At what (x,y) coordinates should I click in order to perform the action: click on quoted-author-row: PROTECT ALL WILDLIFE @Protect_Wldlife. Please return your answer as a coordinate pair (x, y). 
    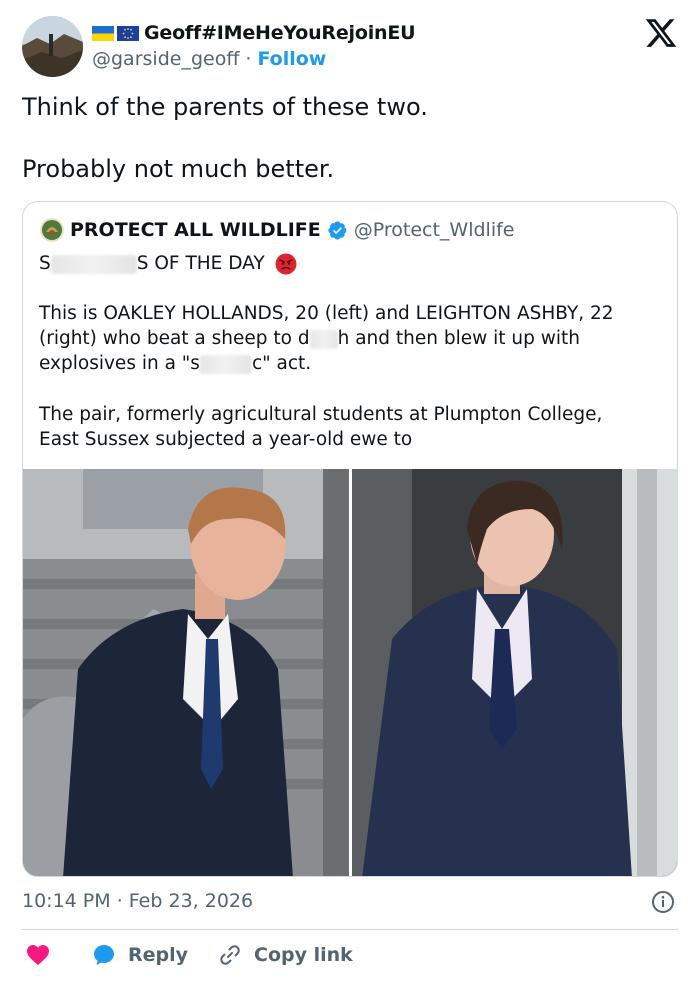
    Looking at the image, I should click on (277, 230).